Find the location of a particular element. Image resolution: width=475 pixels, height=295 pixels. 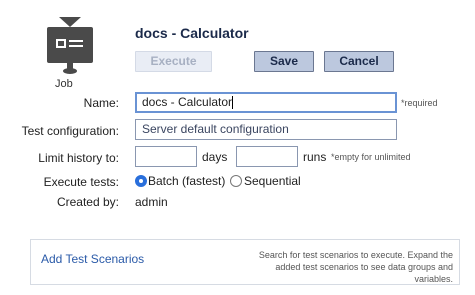

required-hint: *required is located at coordinates (419, 103).